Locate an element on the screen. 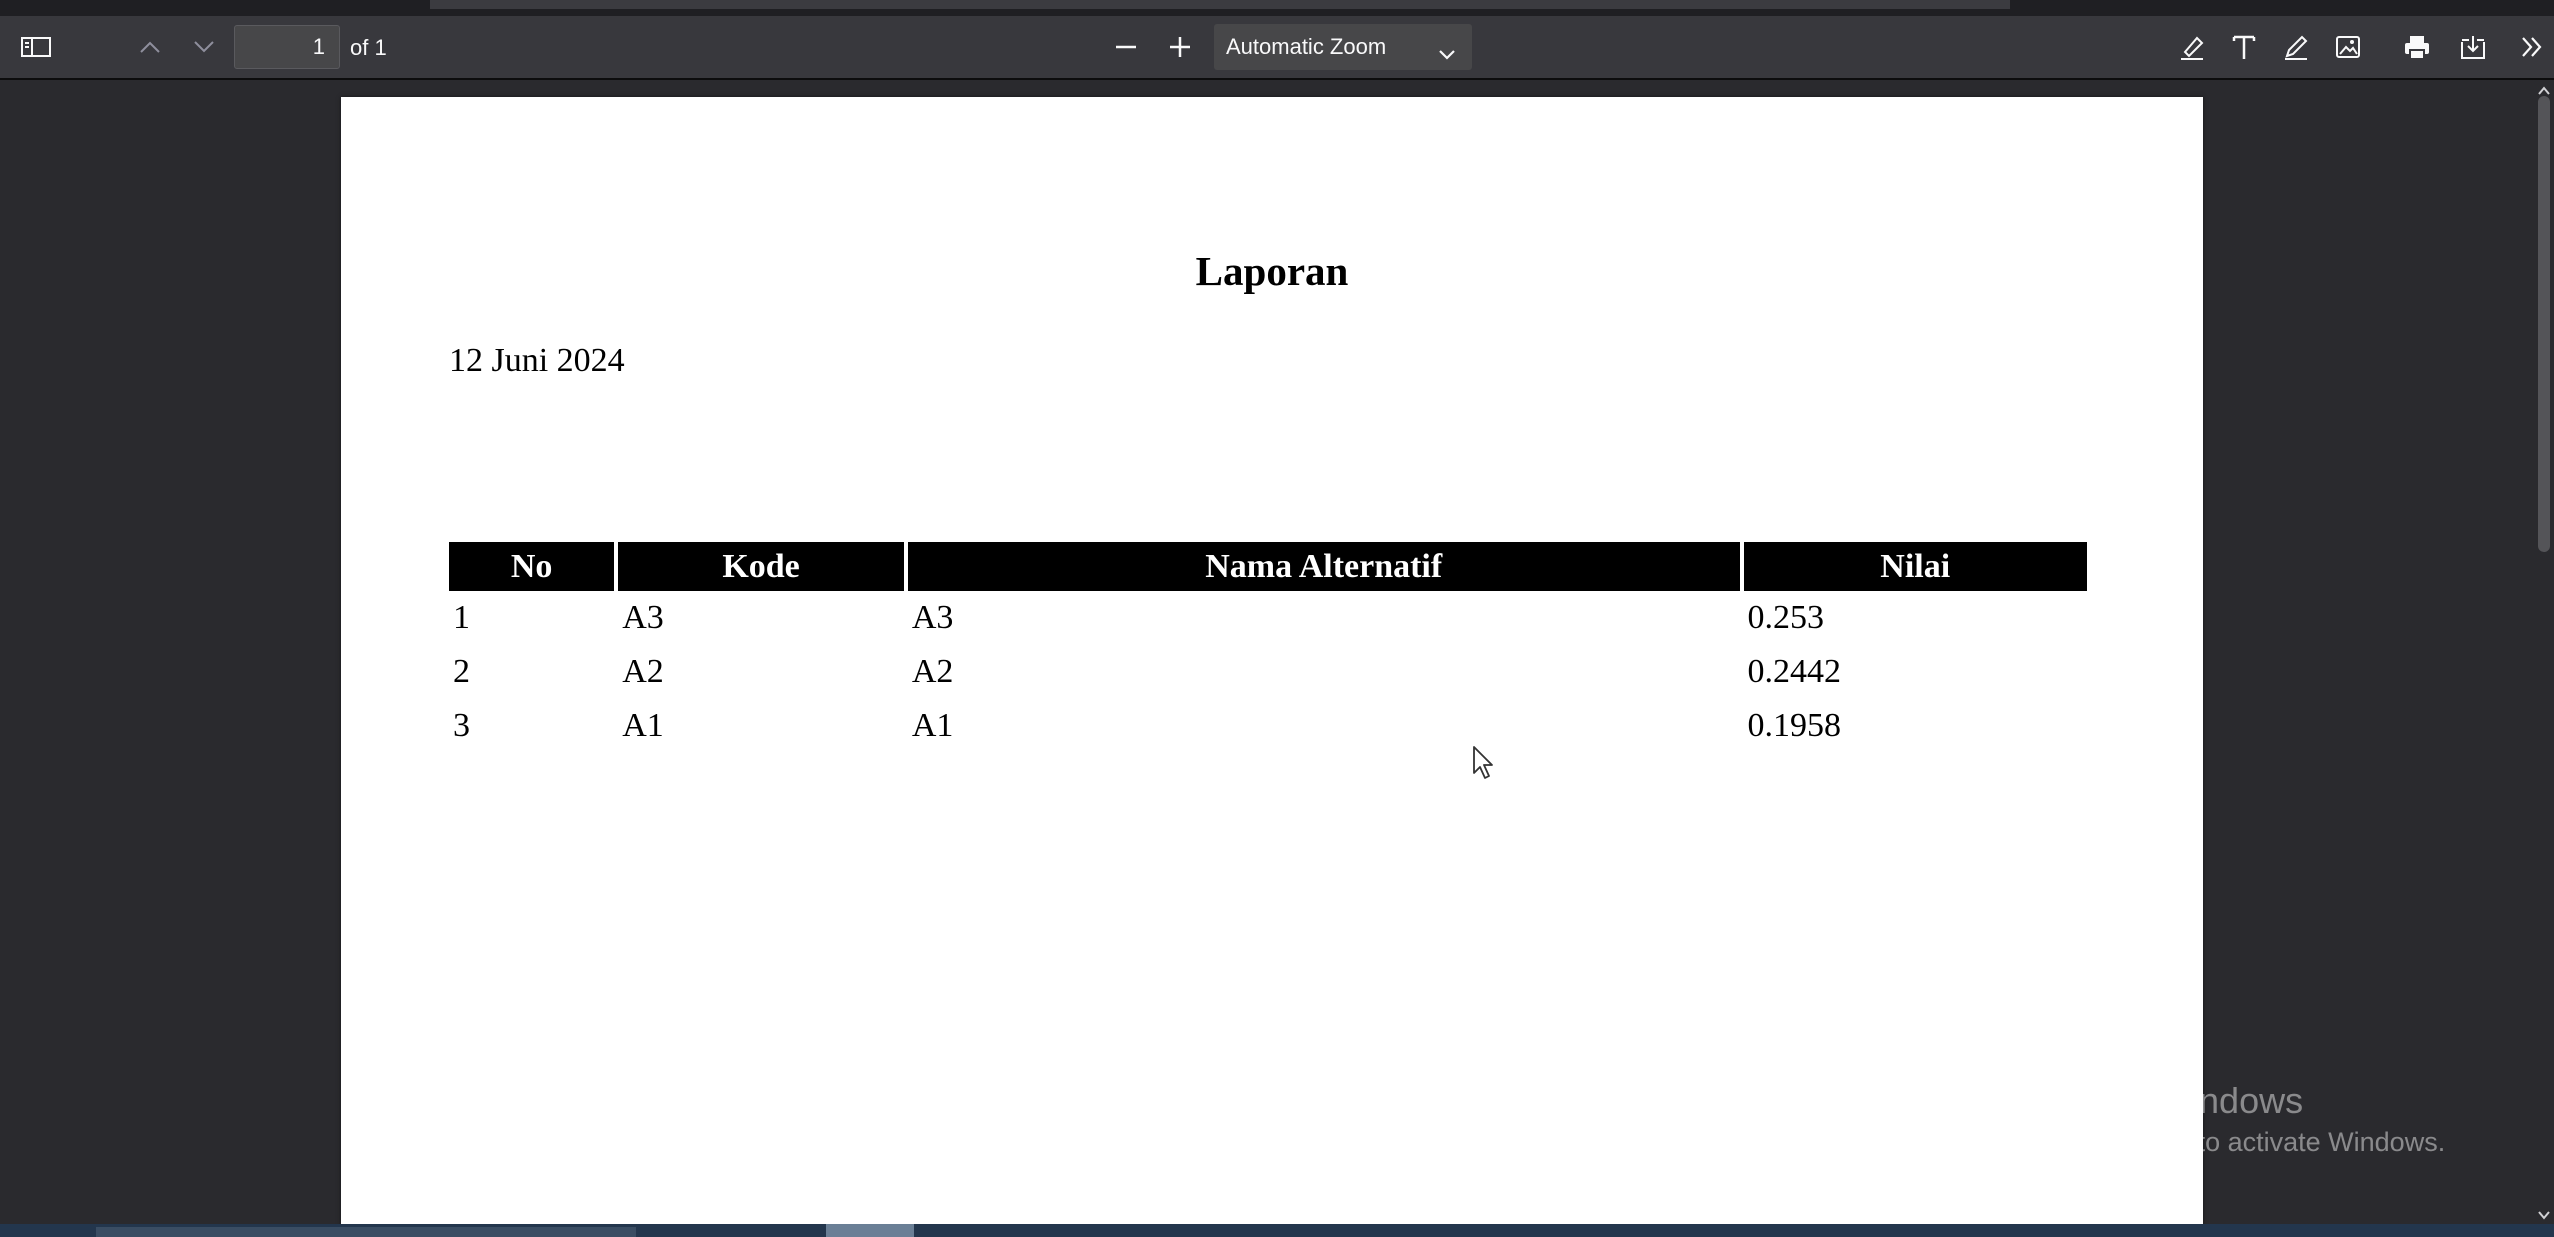  cell-nama-alternatif: A1 is located at coordinates (932, 725).